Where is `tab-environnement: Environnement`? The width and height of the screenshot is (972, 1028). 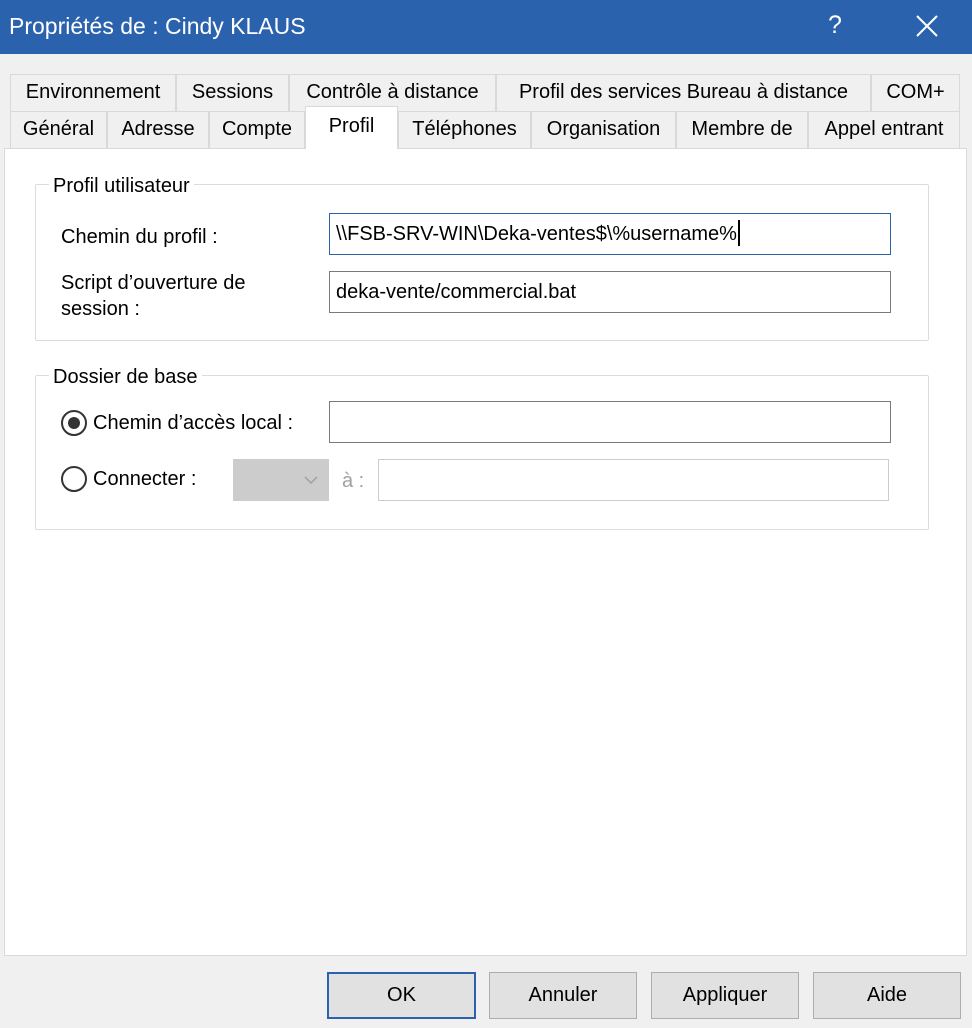
tab-environnement: Environnement is located at coordinates (93, 92).